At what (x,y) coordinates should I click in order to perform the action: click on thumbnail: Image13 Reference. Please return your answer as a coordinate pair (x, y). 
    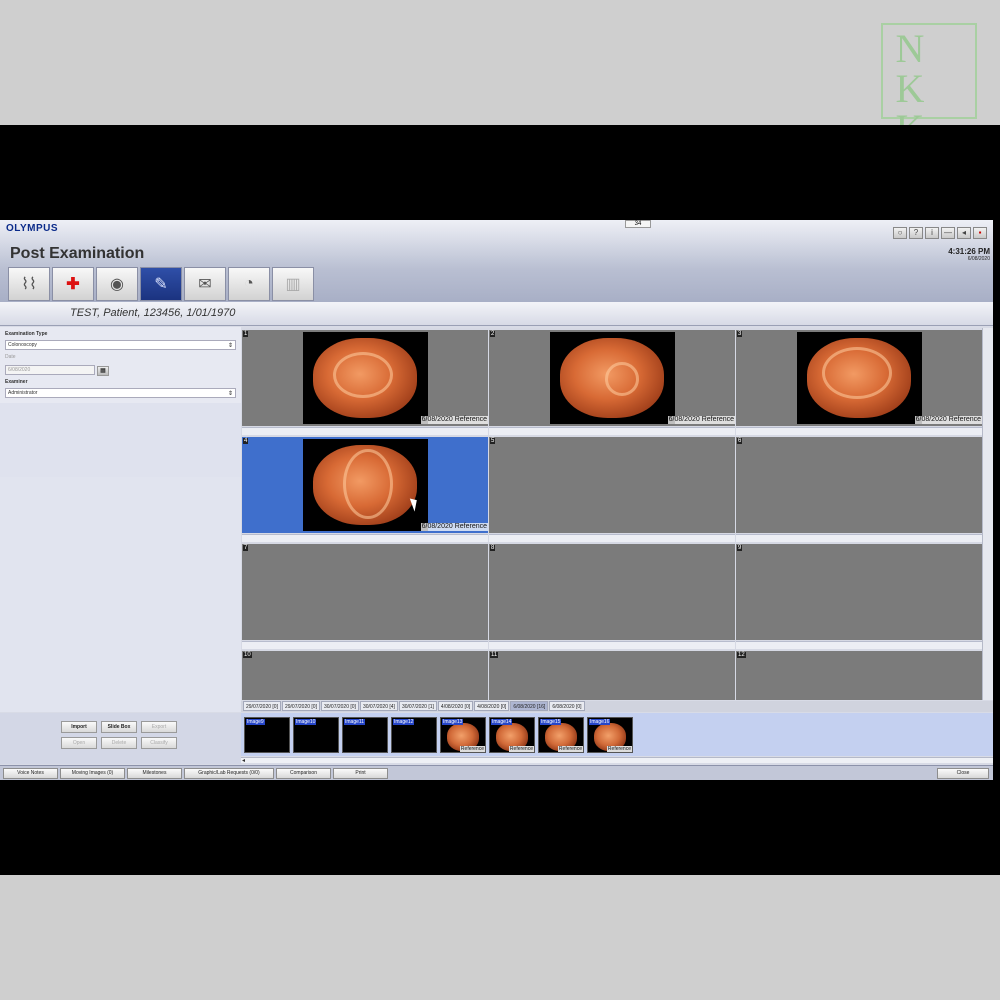
    Looking at the image, I should click on (463, 735).